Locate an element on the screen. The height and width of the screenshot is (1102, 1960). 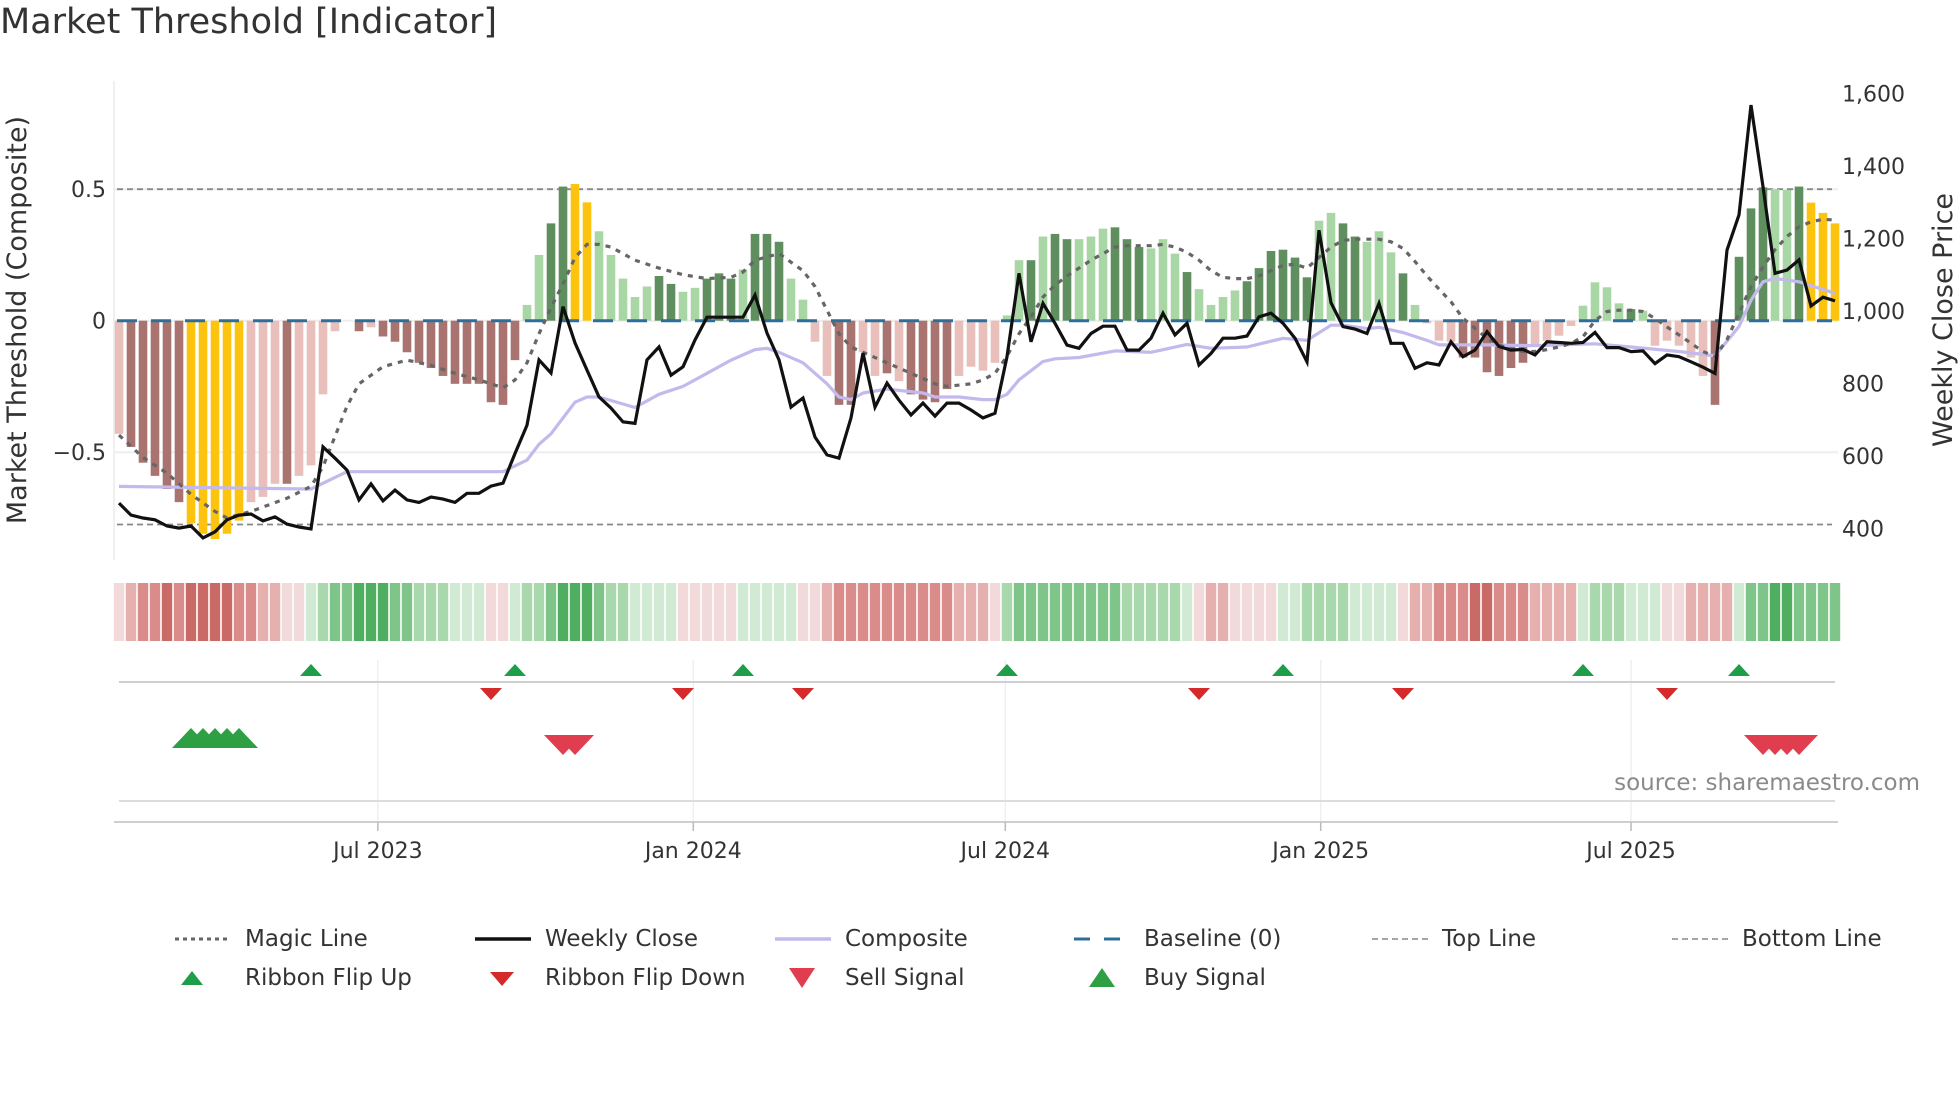
legend-ribbon-flip-up: Ribbon Flip Up is located at coordinates (293, 978).